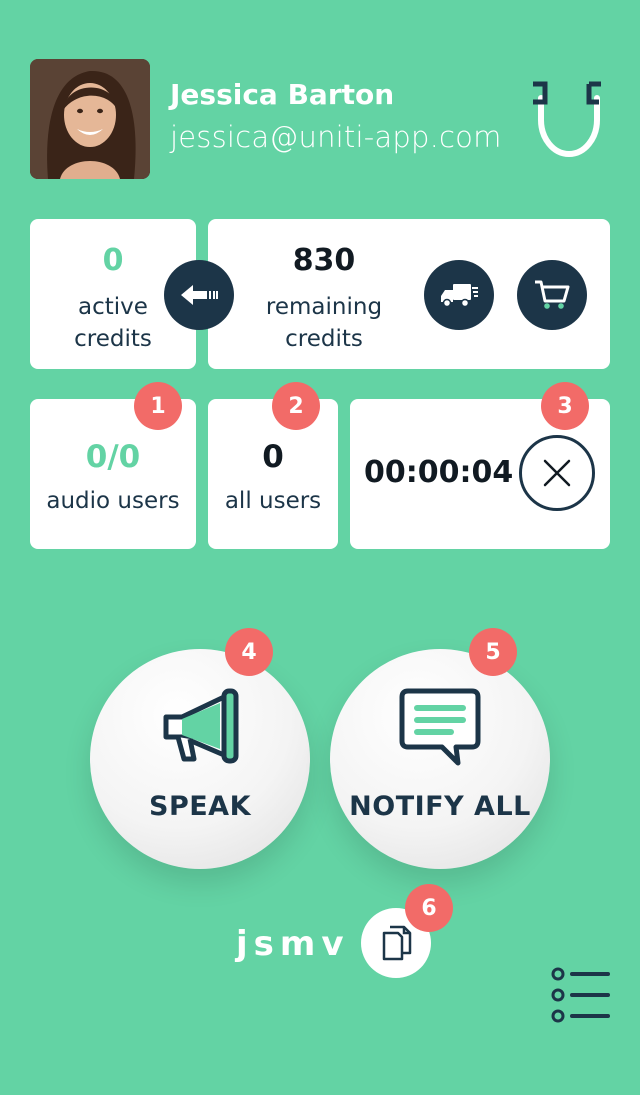 The image size is (640, 1095). I want to click on speak-button: SPEAK, so click(200, 759).